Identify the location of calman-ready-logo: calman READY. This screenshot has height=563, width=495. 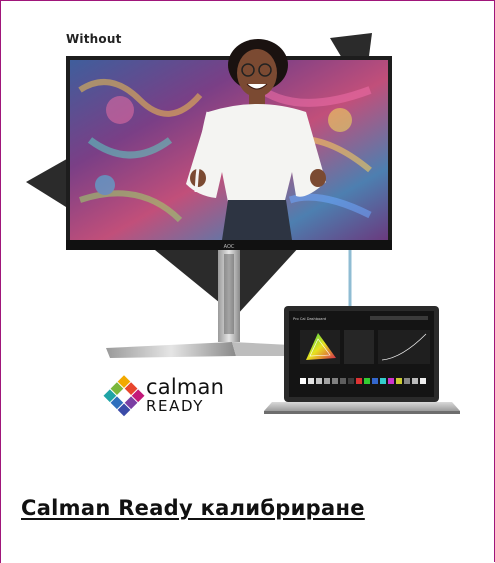
(185, 395).